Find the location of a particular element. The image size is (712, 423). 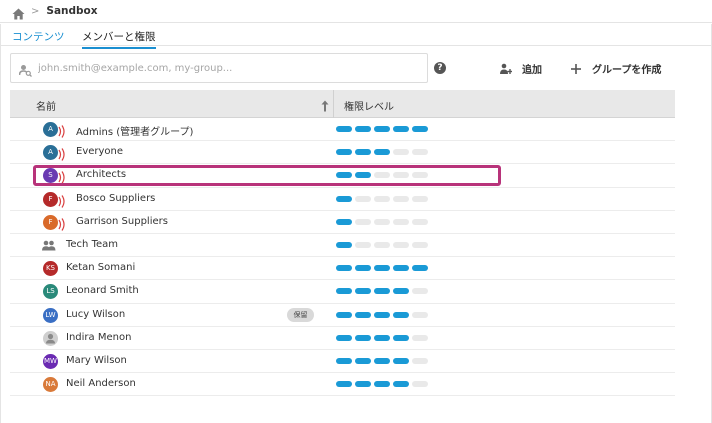

add-member-button: 追加 is located at coordinates (521, 68).